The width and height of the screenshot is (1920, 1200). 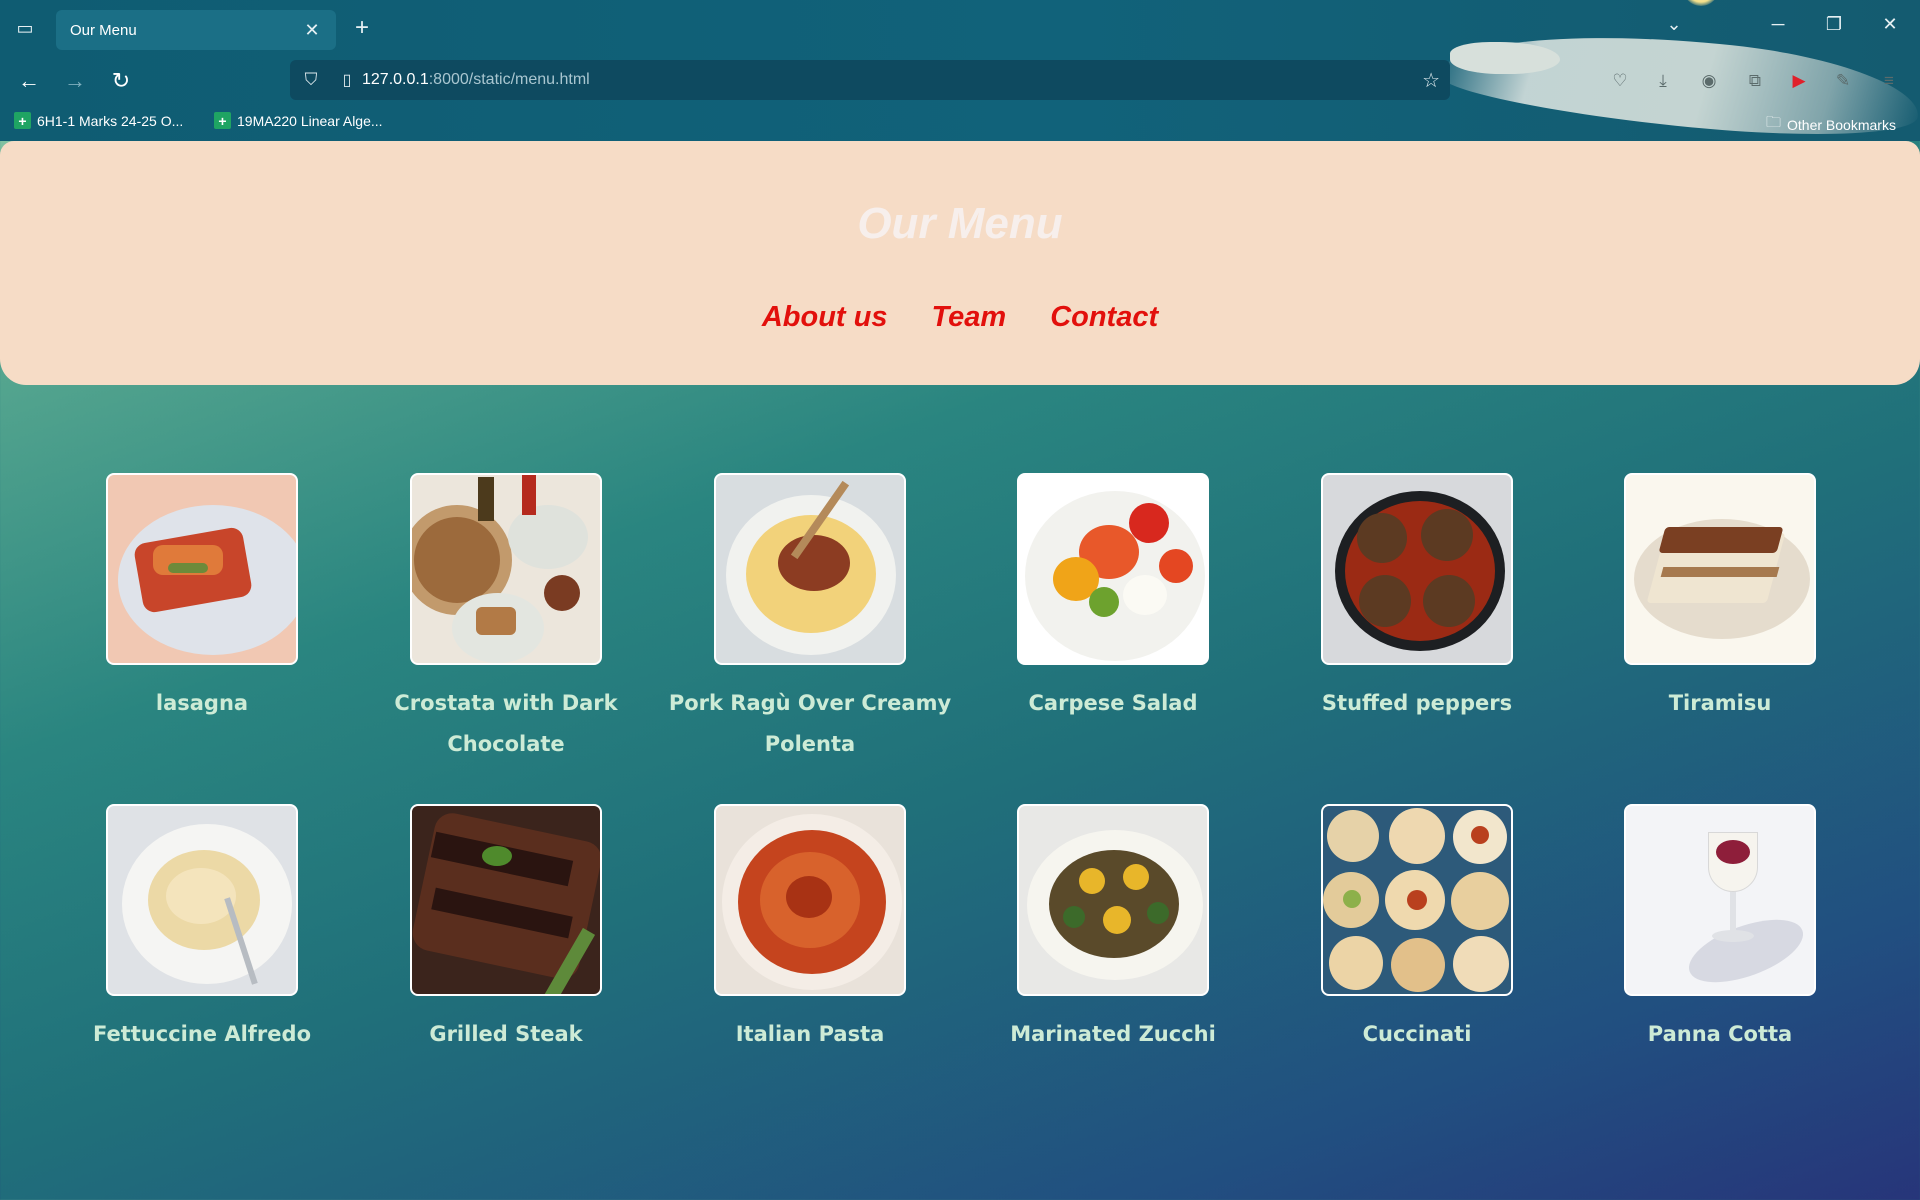 I want to click on dish-name: Fettuccine Alfredo, so click(x=201, y=1034).